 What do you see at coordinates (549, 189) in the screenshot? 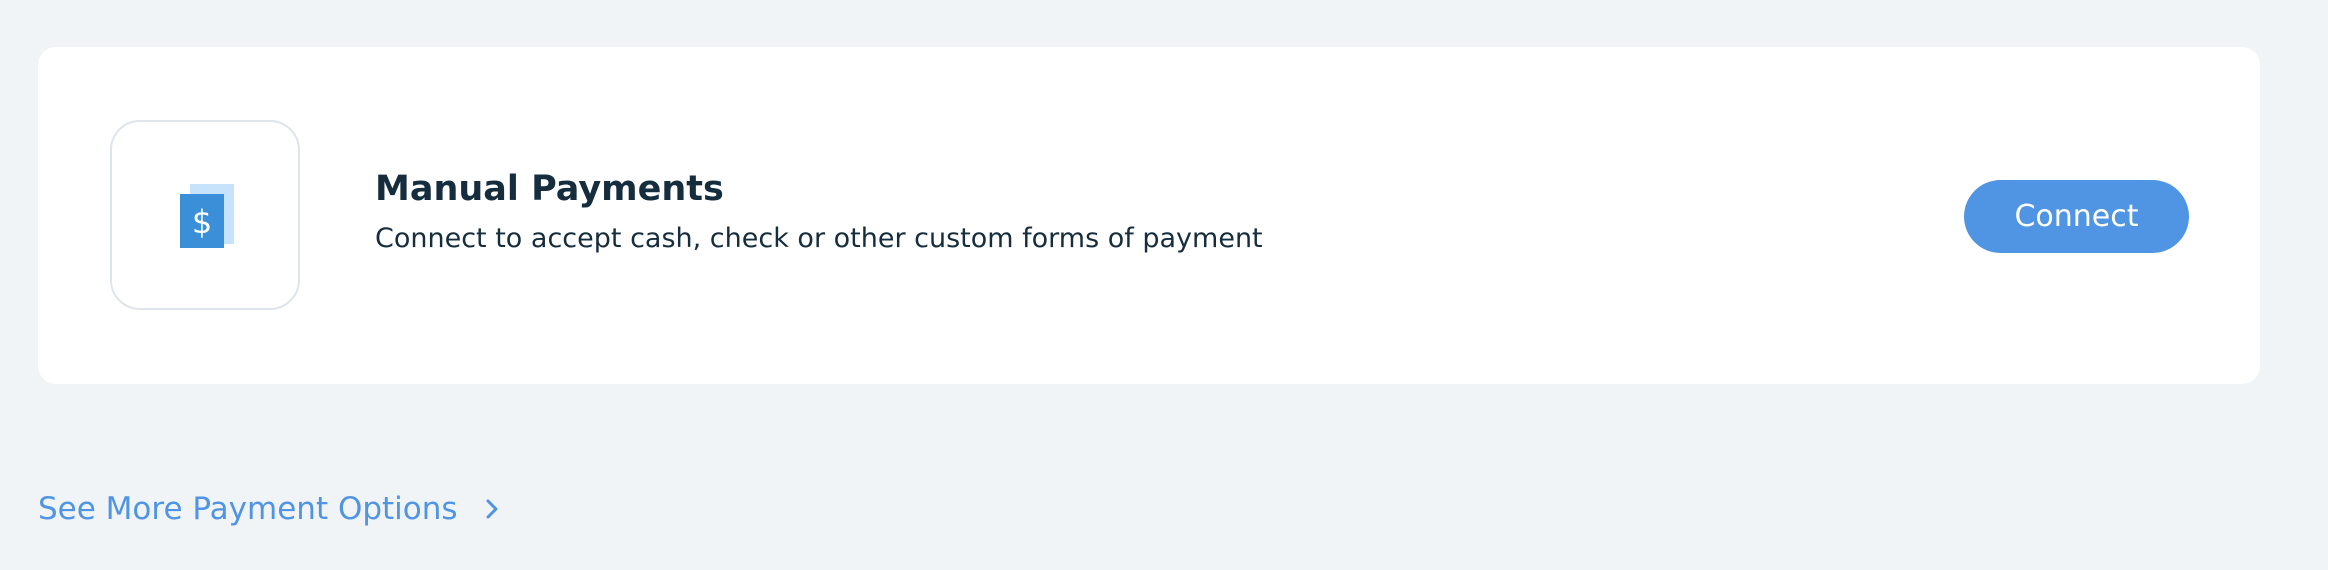
I see `payment-method-title: Manual Payments` at bounding box center [549, 189].